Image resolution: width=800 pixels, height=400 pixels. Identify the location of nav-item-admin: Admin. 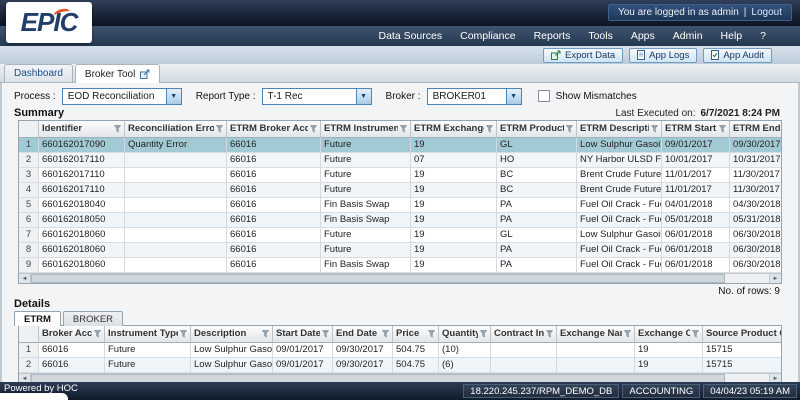
(688, 36).